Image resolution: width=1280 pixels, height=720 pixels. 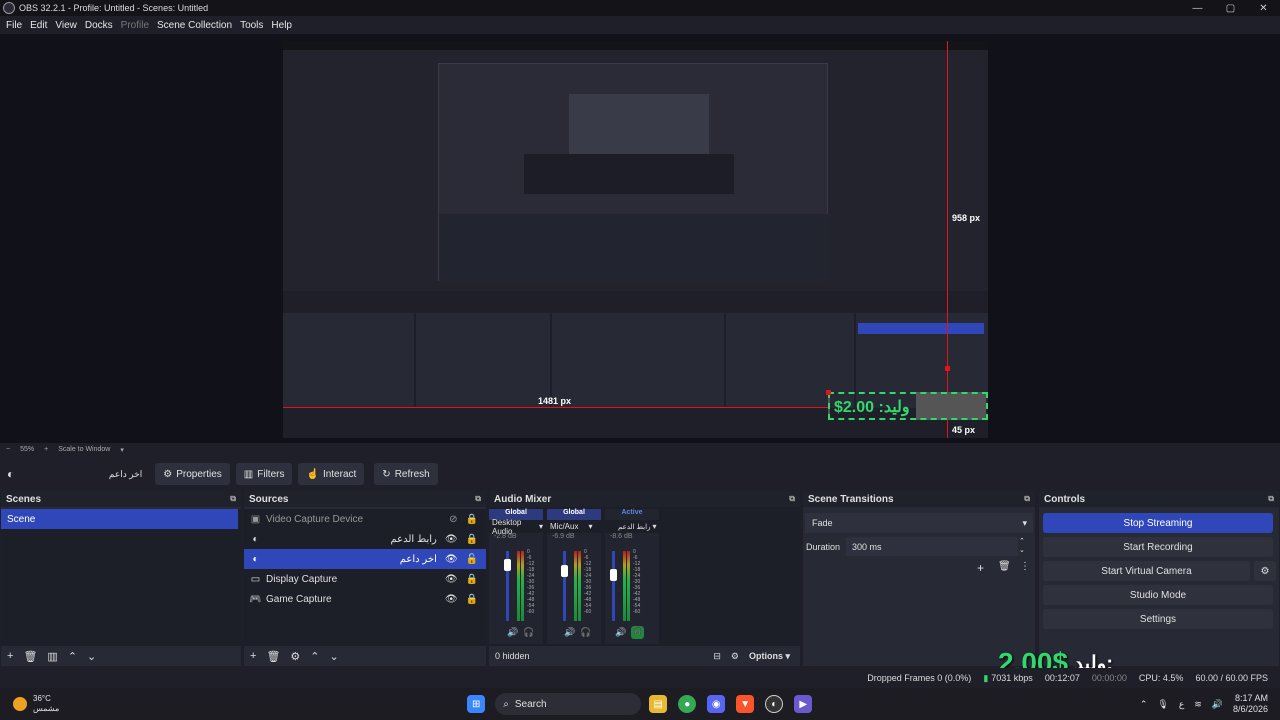 What do you see at coordinates (122, 450) in the screenshot?
I see `chevron-down-icon: ▾` at bounding box center [122, 450].